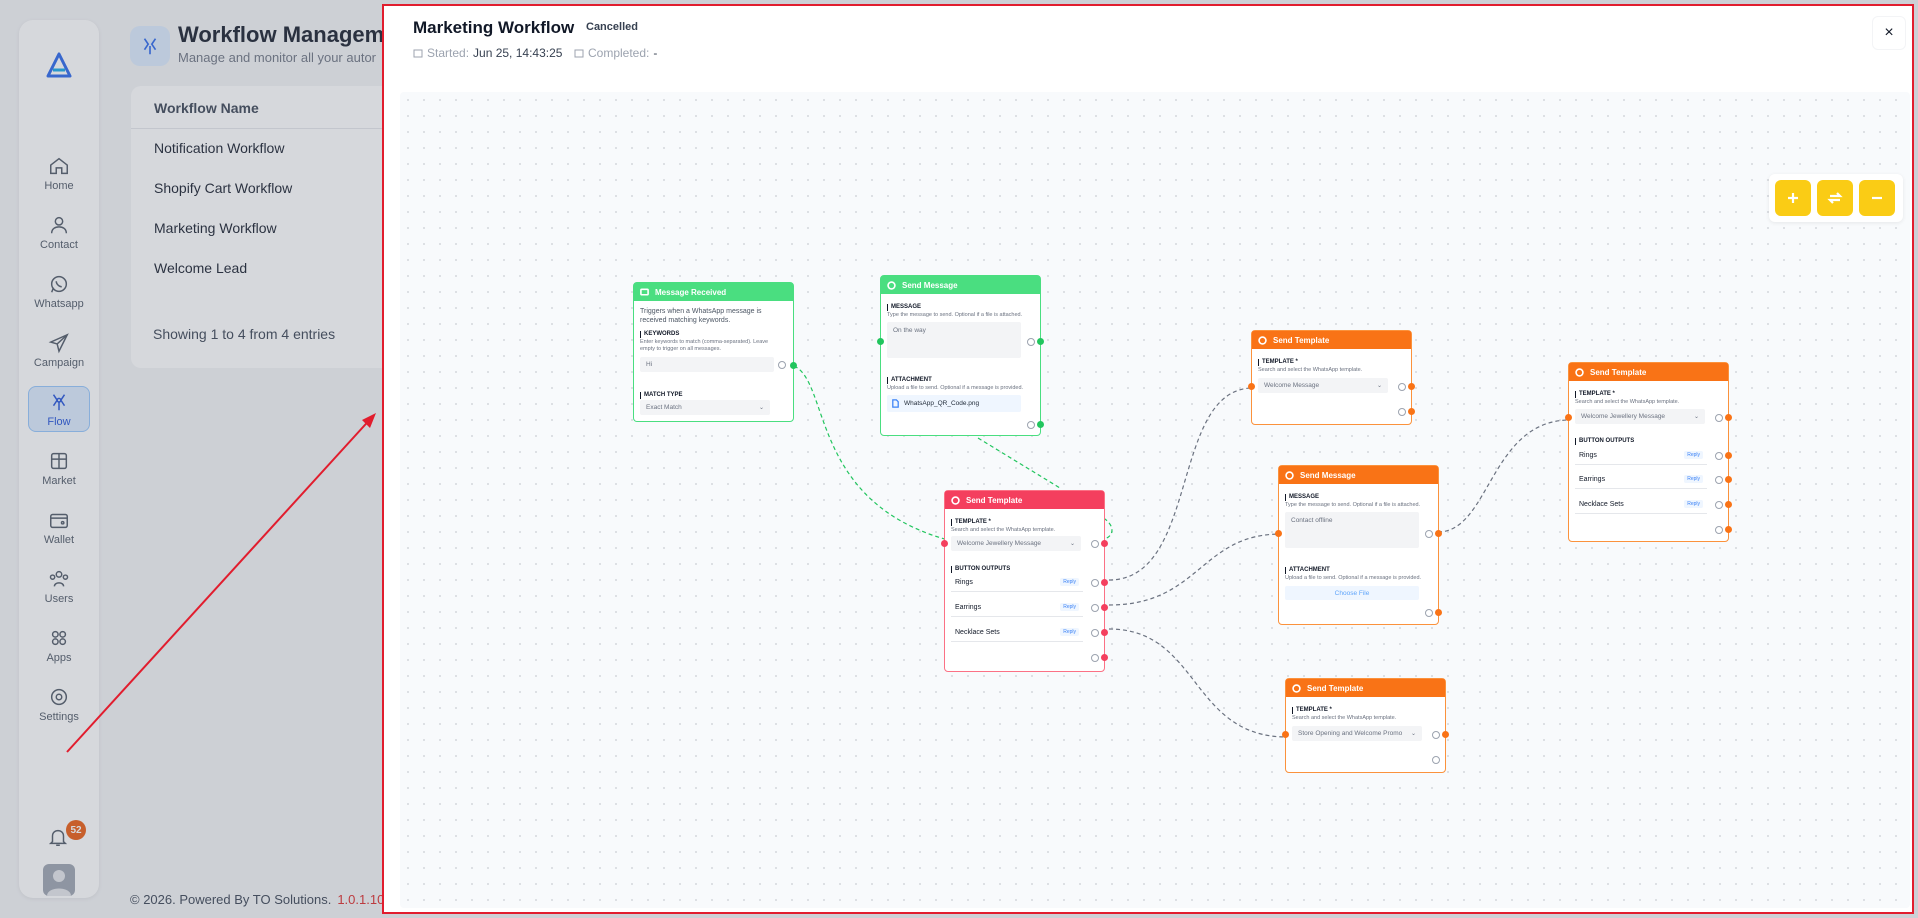 Image resolution: width=1918 pixels, height=918 pixels. I want to click on template-select: Store Opening and Welcome Promo ⌄, so click(1357, 733).